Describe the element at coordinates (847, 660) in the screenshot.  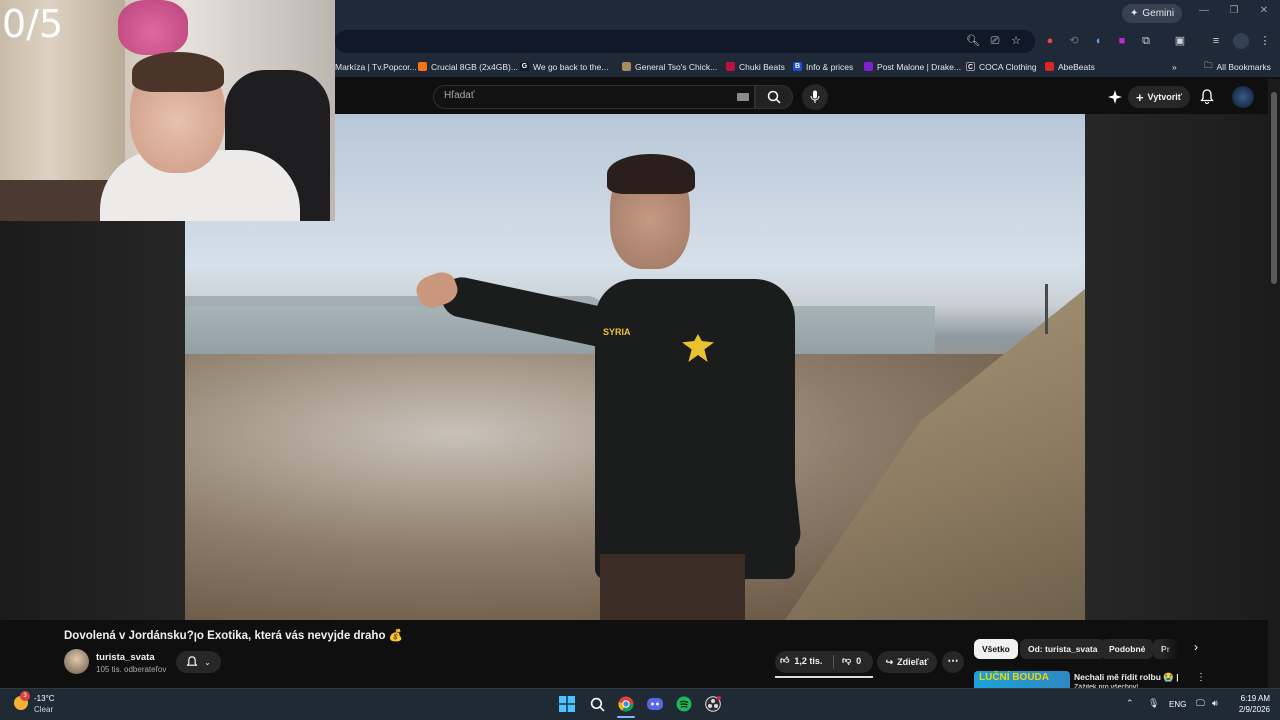
I see `thumbs-down-icon: 👎︎` at that location.